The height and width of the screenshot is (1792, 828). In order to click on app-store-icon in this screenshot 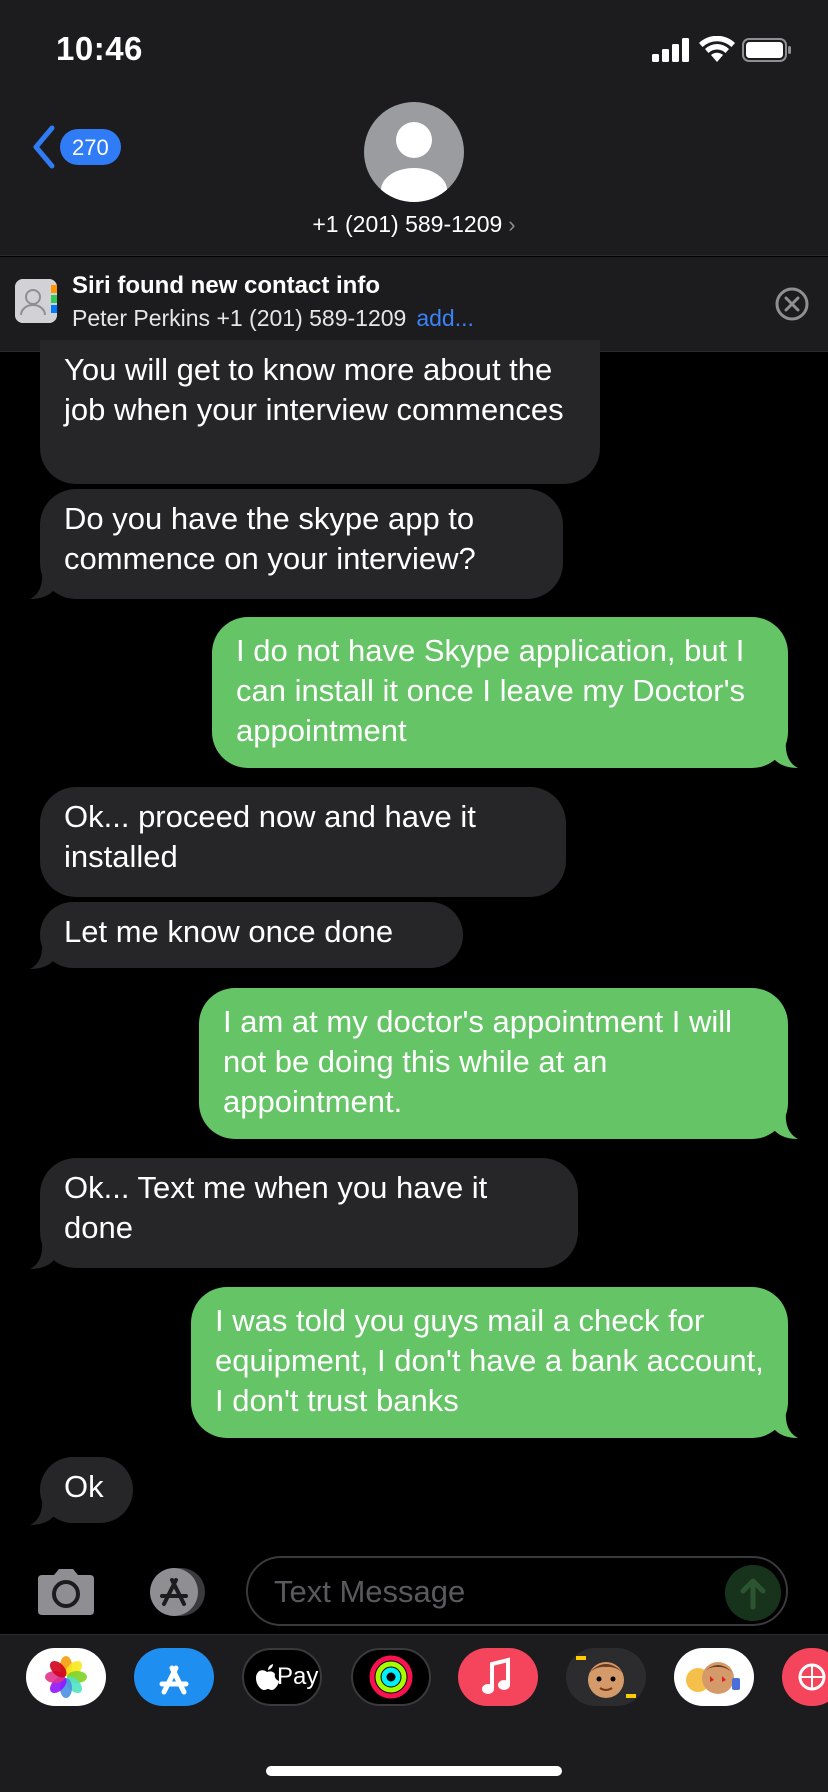, I will do `click(176, 1592)`.